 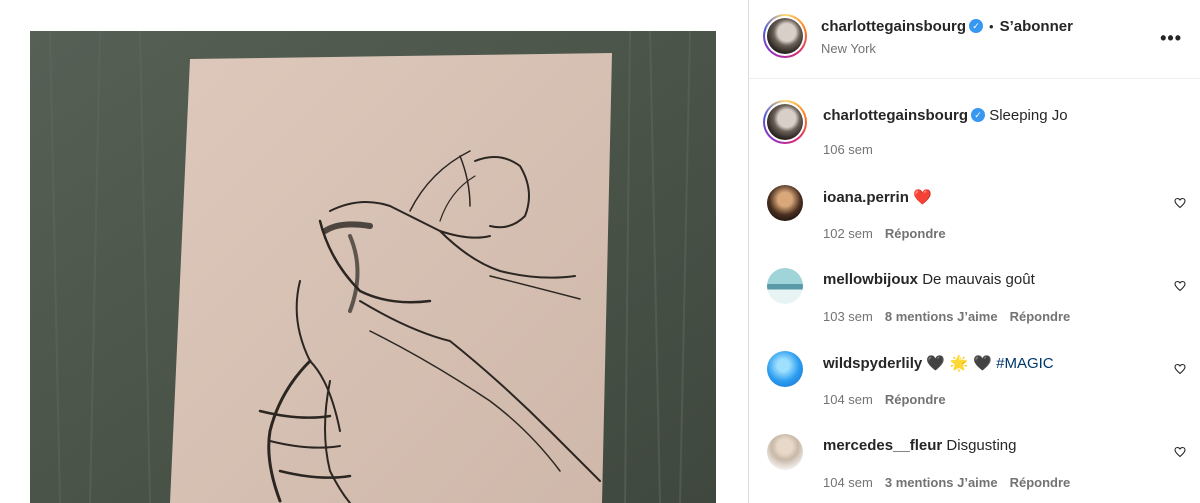 I want to click on comment-text: ❤️, so click(x=922, y=197).